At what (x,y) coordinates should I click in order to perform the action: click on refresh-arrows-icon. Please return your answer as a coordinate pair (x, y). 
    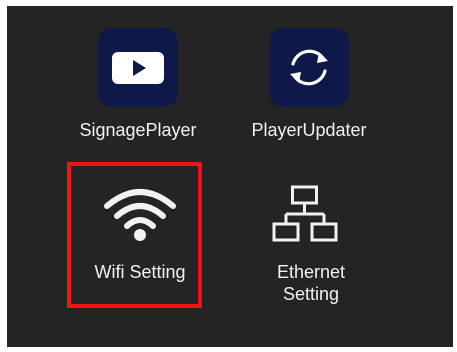
    Looking at the image, I should click on (309, 67).